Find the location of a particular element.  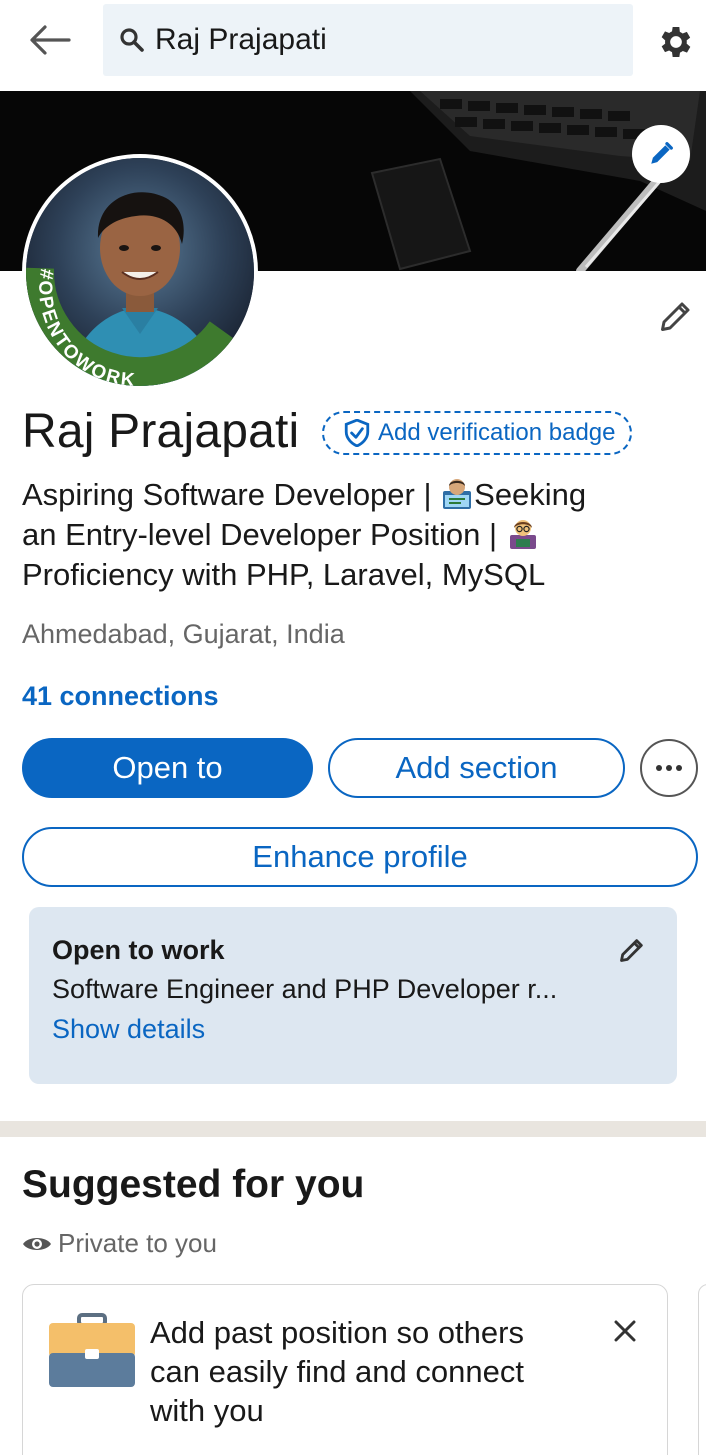

show-details-link: Show details is located at coordinates (128, 1029).